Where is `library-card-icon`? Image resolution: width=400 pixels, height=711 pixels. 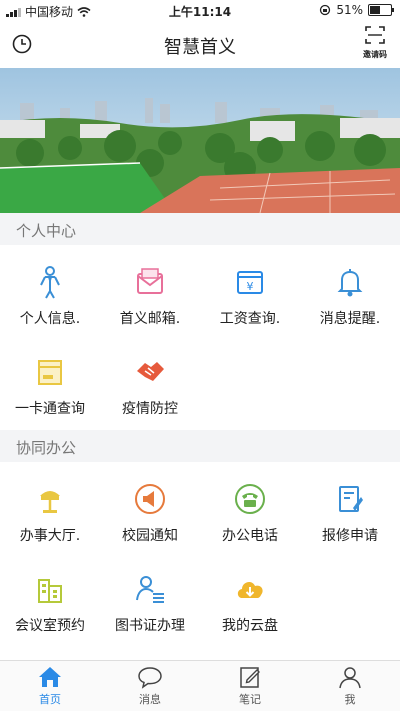
library-card-icon is located at coordinates (150, 589).